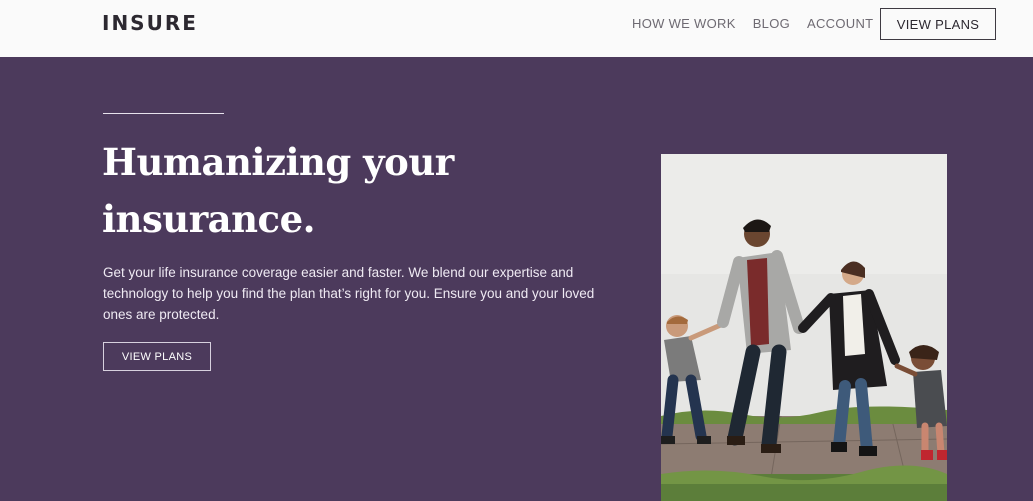  What do you see at coordinates (278, 162) in the screenshot?
I see `headline-line-1: Humanizing your` at bounding box center [278, 162].